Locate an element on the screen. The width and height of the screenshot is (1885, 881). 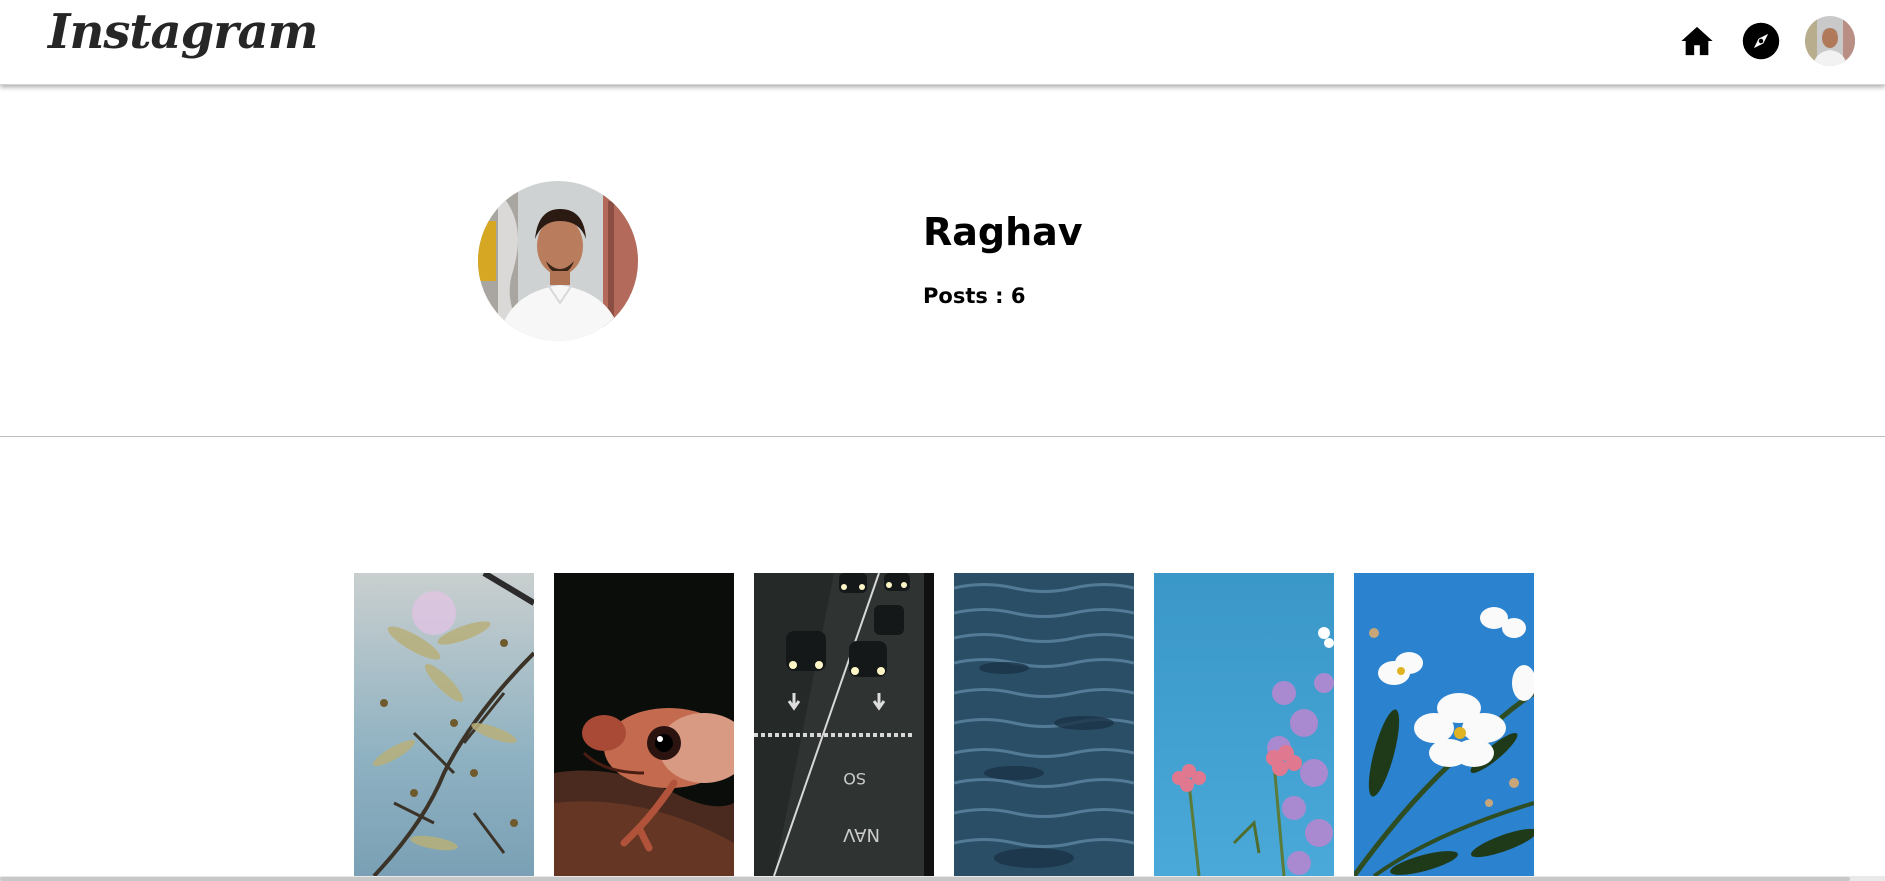
avatar-photo-icon is located at coordinates (1830, 41).